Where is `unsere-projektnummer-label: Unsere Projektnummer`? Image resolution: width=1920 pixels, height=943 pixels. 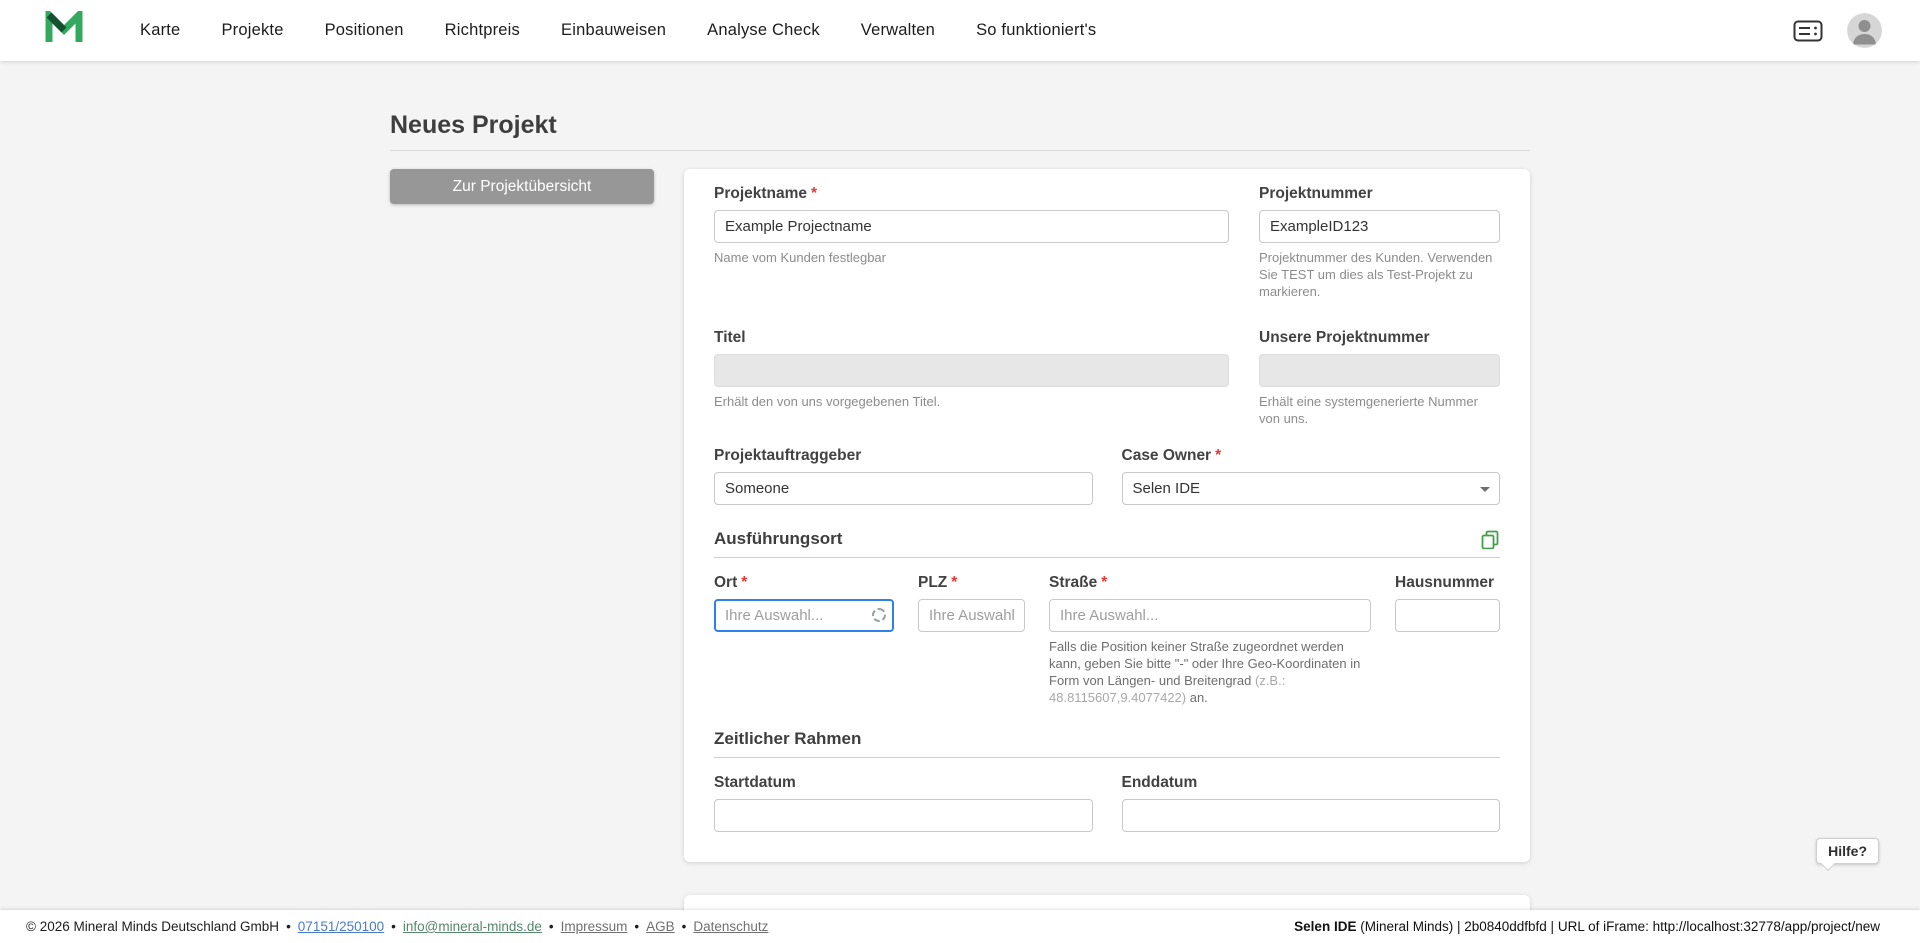
unsere-projektnummer-label: Unsere Projektnummer is located at coordinates (1344, 337).